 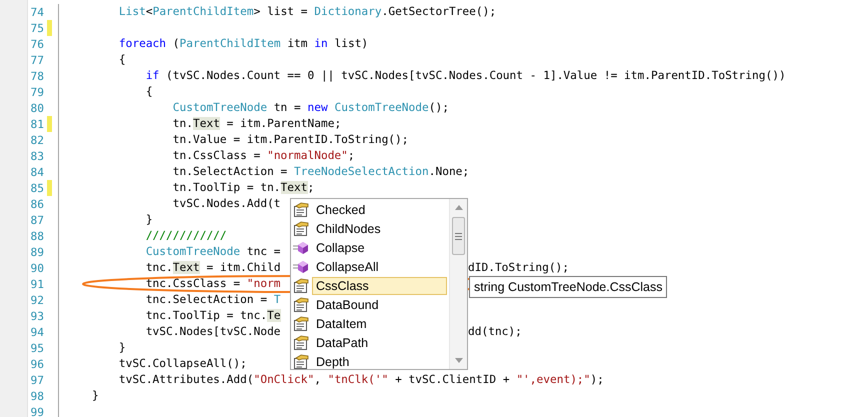 What do you see at coordinates (370, 361) in the screenshot?
I see `completion-item: Depth` at bounding box center [370, 361].